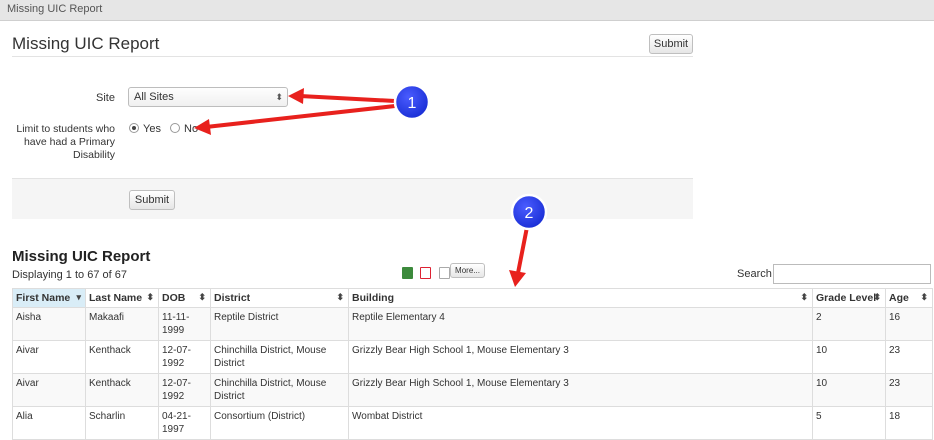 The height and width of the screenshot is (440, 934). What do you see at coordinates (166, 129) in the screenshot?
I see `limit-radio-group: Yes No` at bounding box center [166, 129].